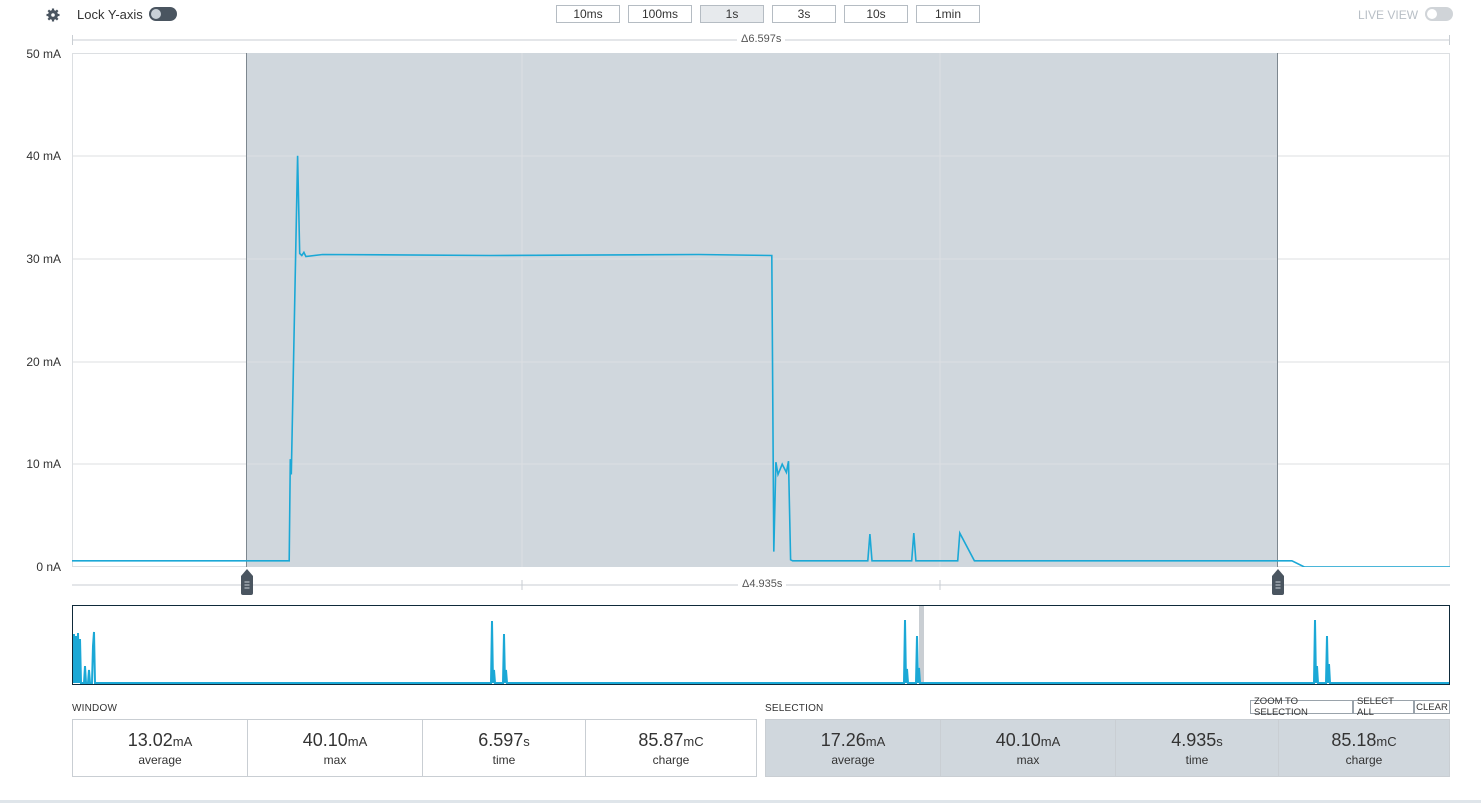 The height and width of the screenshot is (803, 1481). Describe the element at coordinates (671, 748) in the screenshot. I see `window-charge: 85.87mC charge` at that location.